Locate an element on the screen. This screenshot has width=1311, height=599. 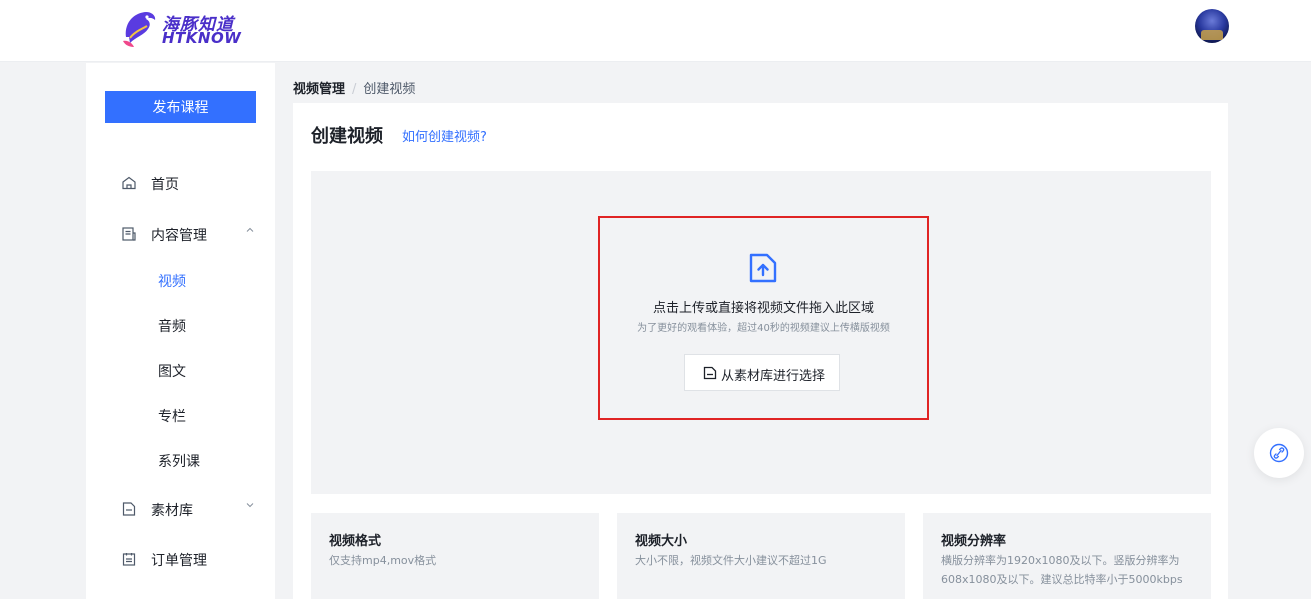
sidebar-subitem-video: 视频 is located at coordinates (172, 281).